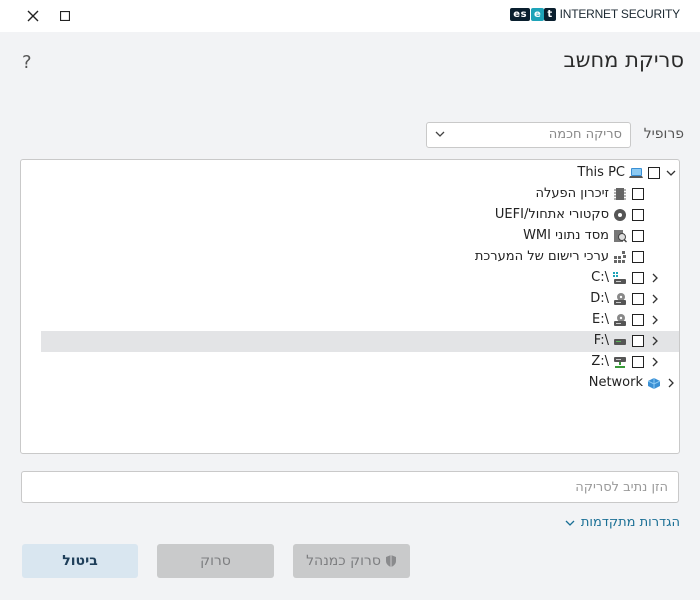 The height and width of the screenshot is (600, 700). What do you see at coordinates (620, 342) in the screenshot?
I see `removable-drive-icon` at bounding box center [620, 342].